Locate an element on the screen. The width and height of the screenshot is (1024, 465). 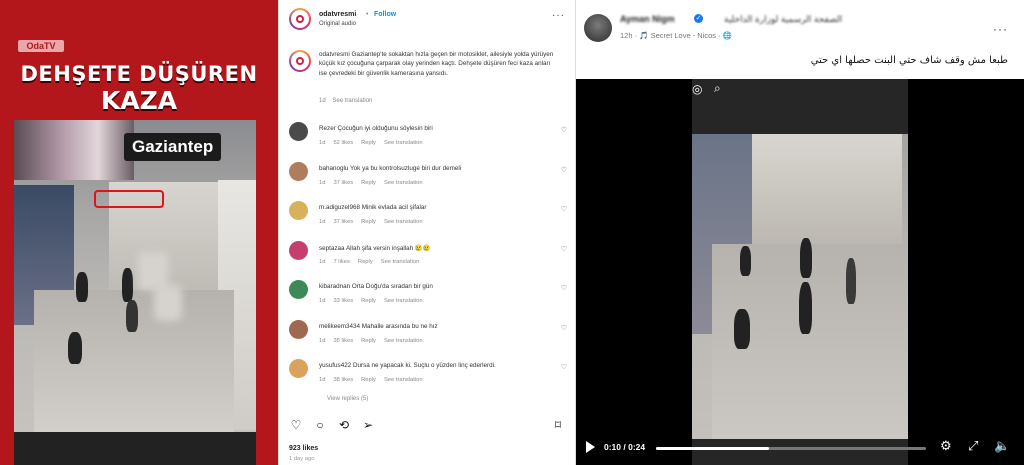
comment-likes: 33 likes is located at coordinates (343, 301).